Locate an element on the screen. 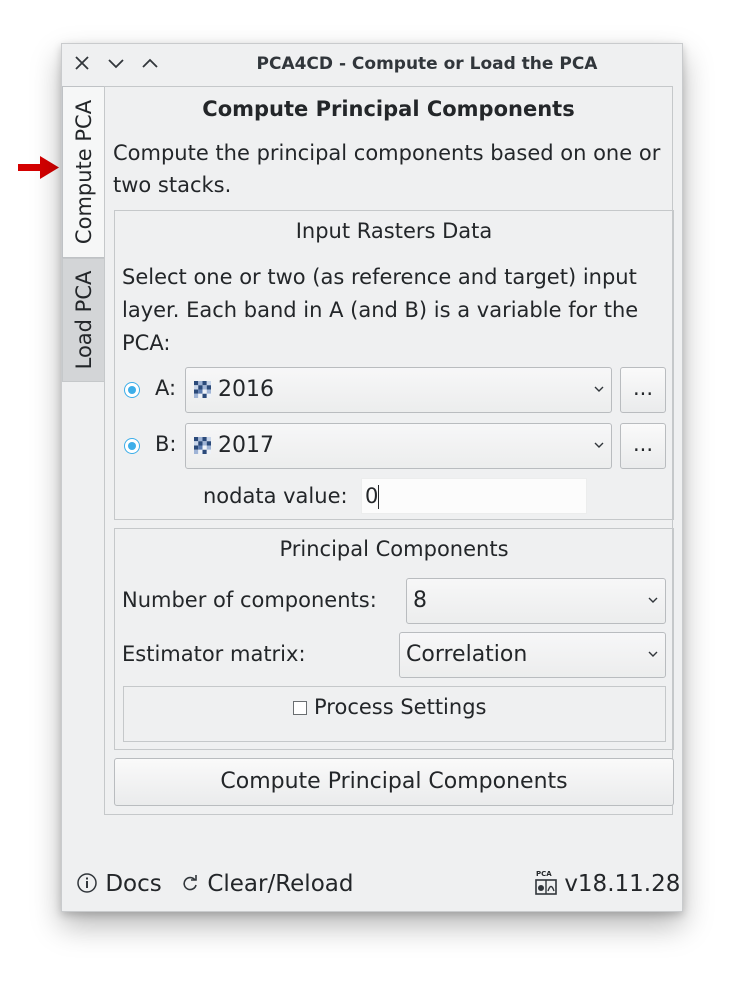 The height and width of the screenshot is (993, 745). title-bar: PCA4CD - Compute or Load the PCA is located at coordinates (372, 64).